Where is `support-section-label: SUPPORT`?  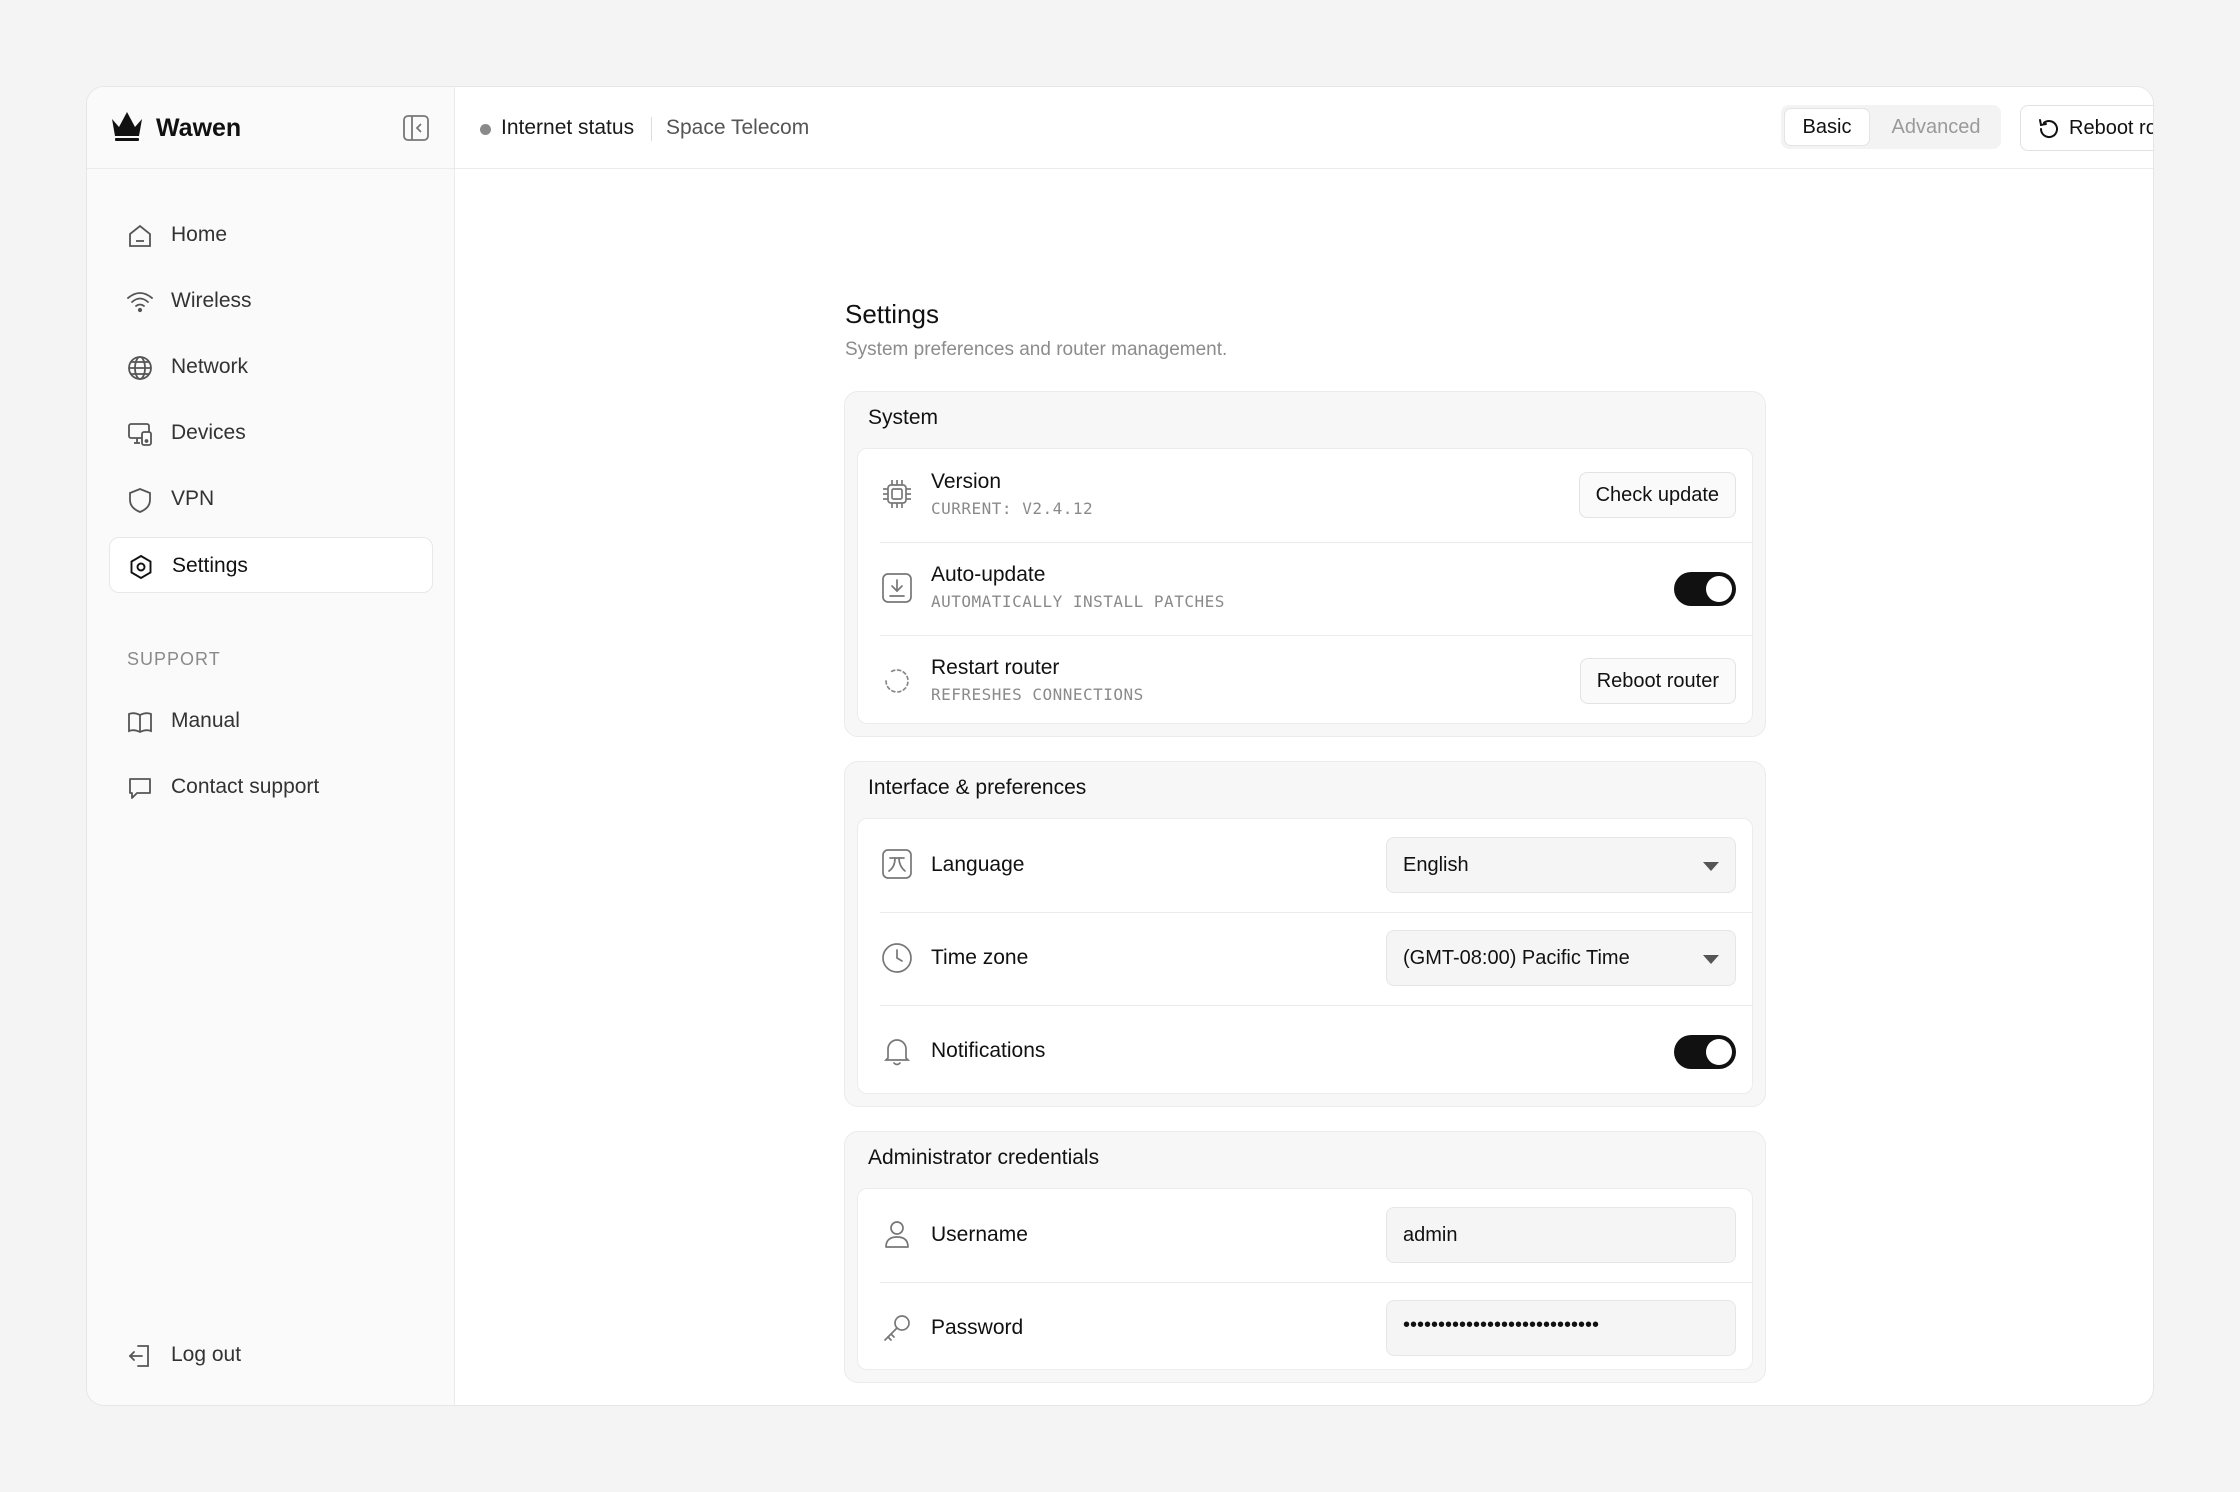
support-section-label: SUPPORT is located at coordinates (174, 659).